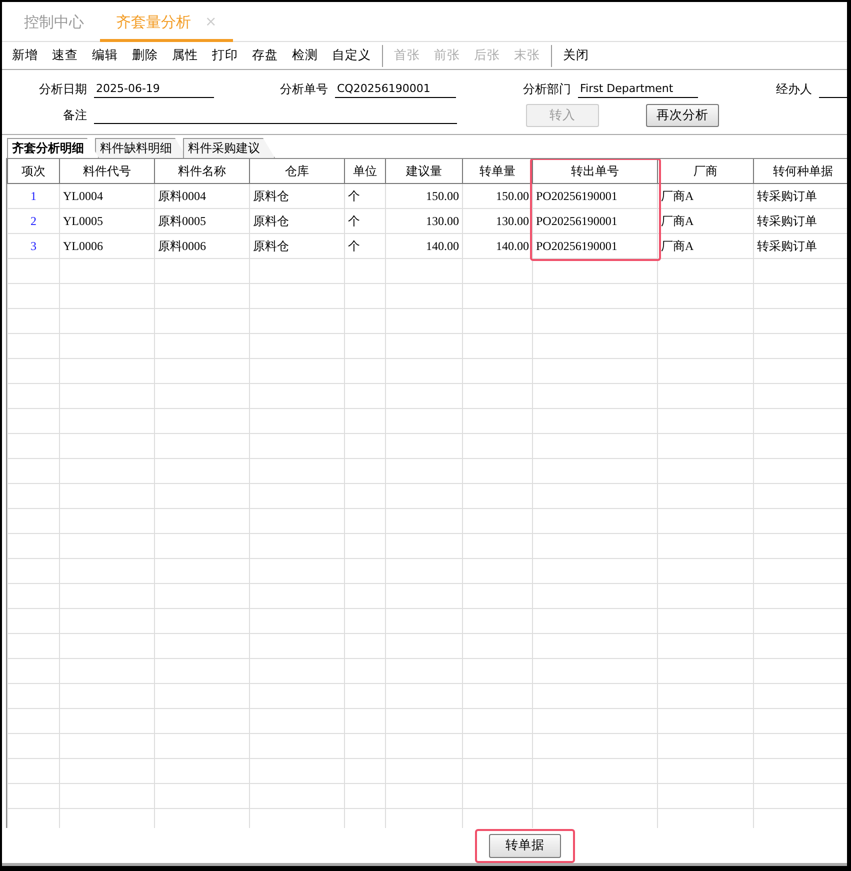 This screenshot has width=851, height=871. I want to click on field-label: 分析单号, so click(303, 89).